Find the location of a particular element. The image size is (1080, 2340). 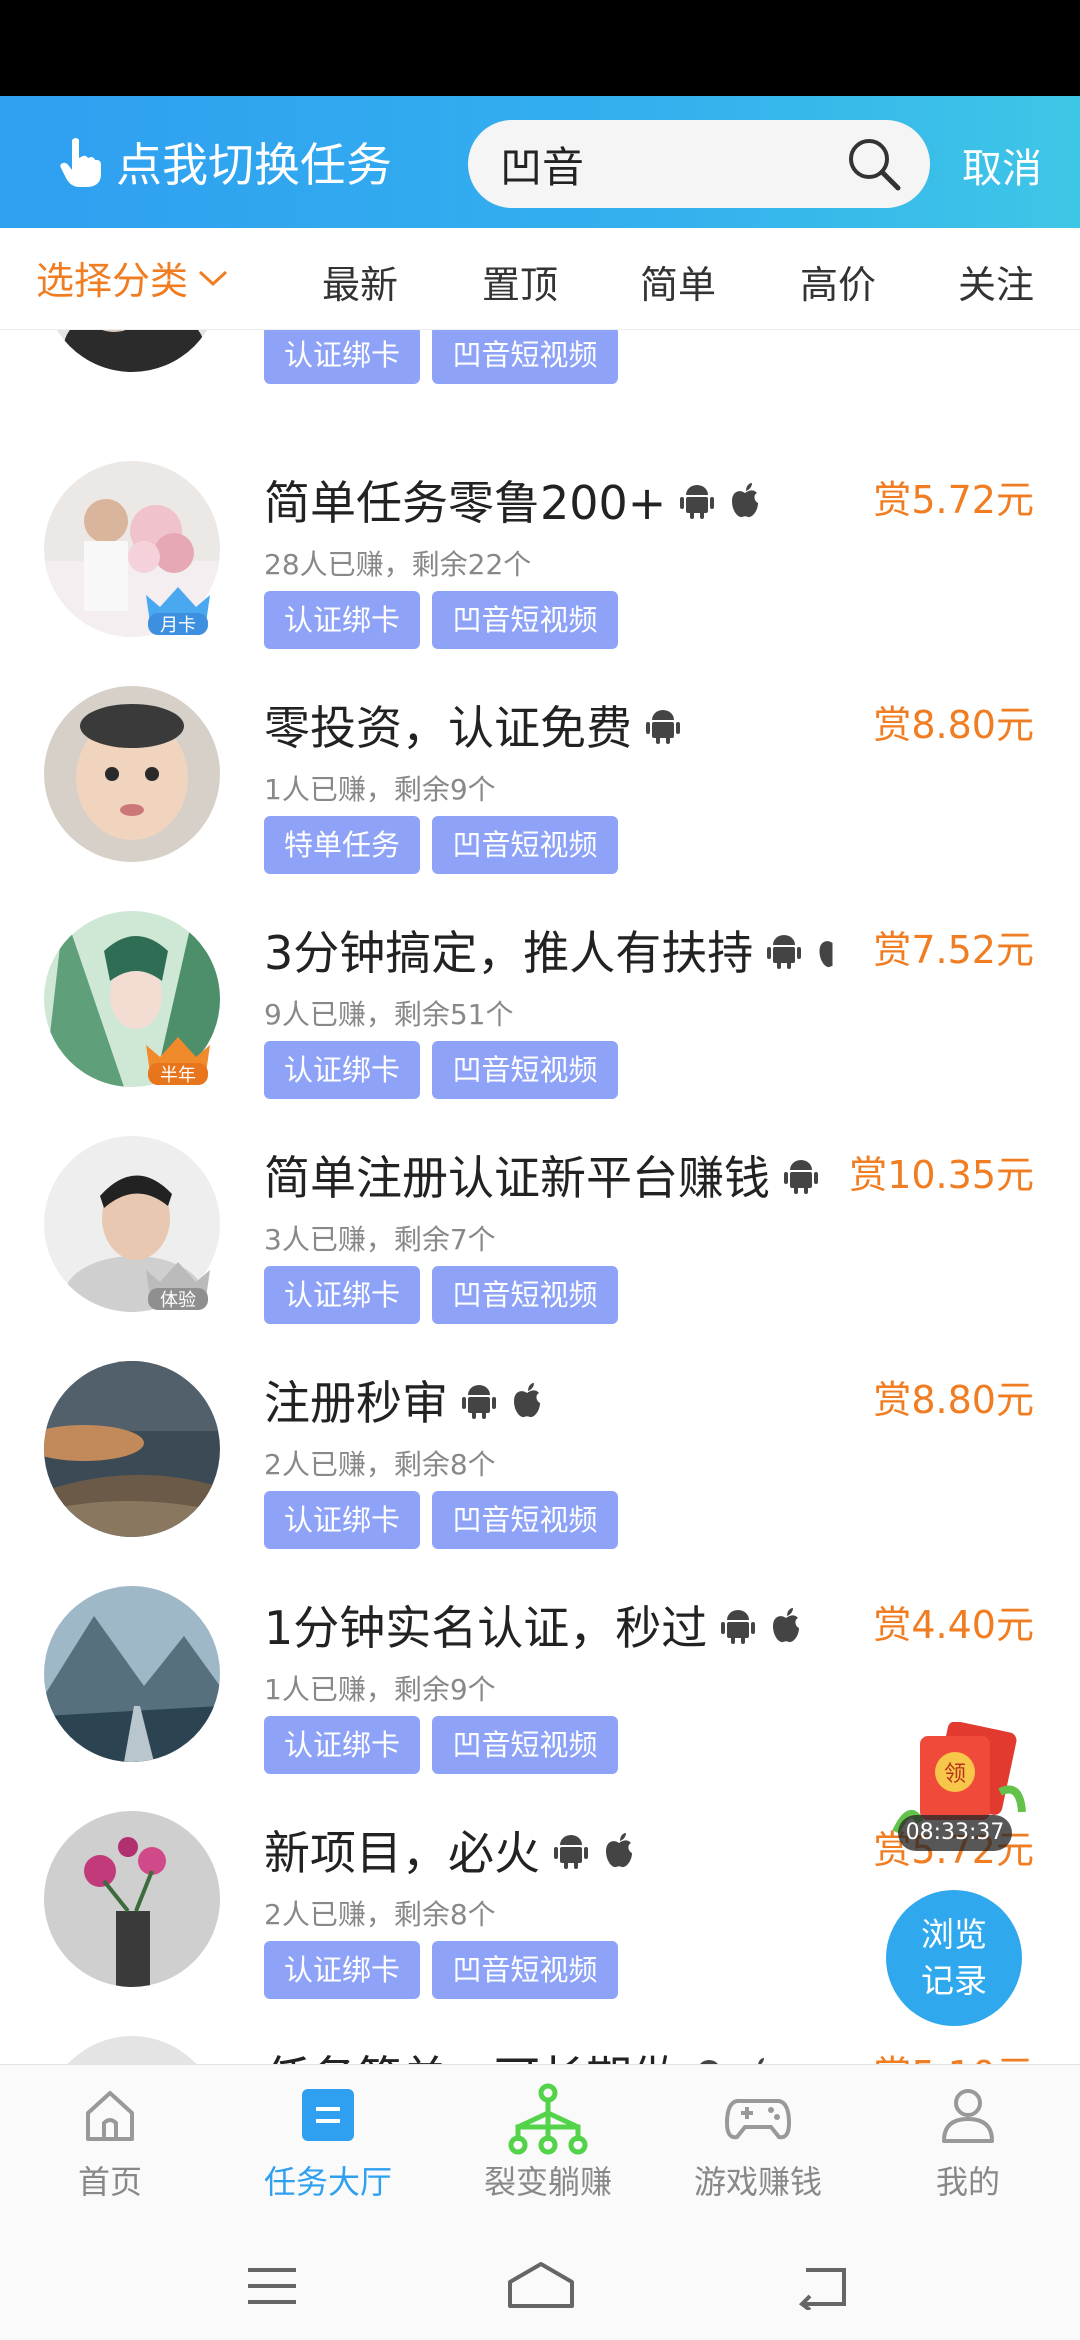

back-icon is located at coordinates (824, 2286).